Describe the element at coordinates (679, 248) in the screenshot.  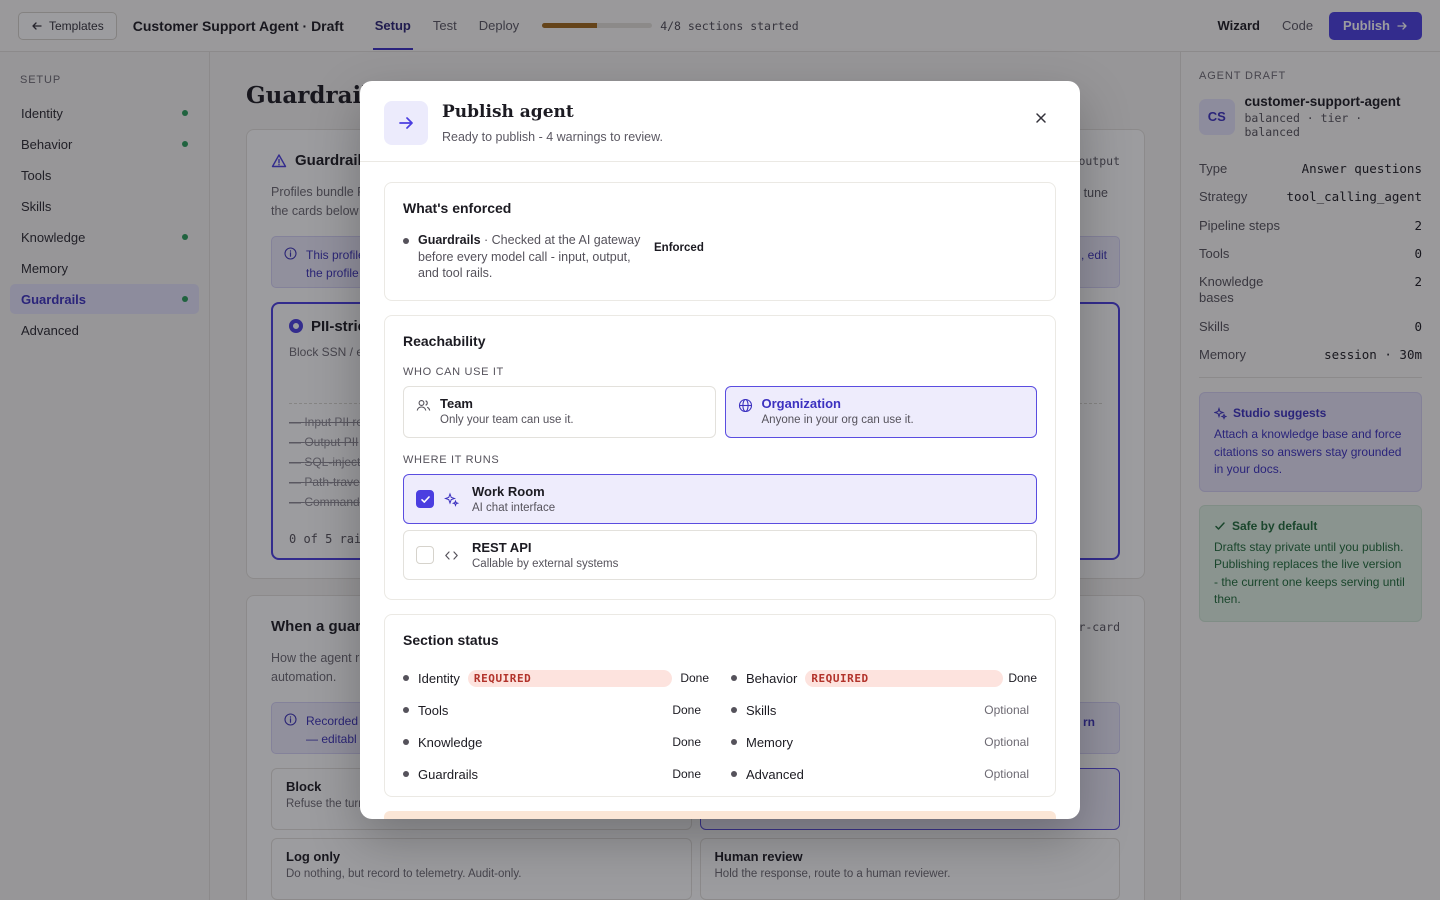
I see `enforced-badge: Enforced` at that location.